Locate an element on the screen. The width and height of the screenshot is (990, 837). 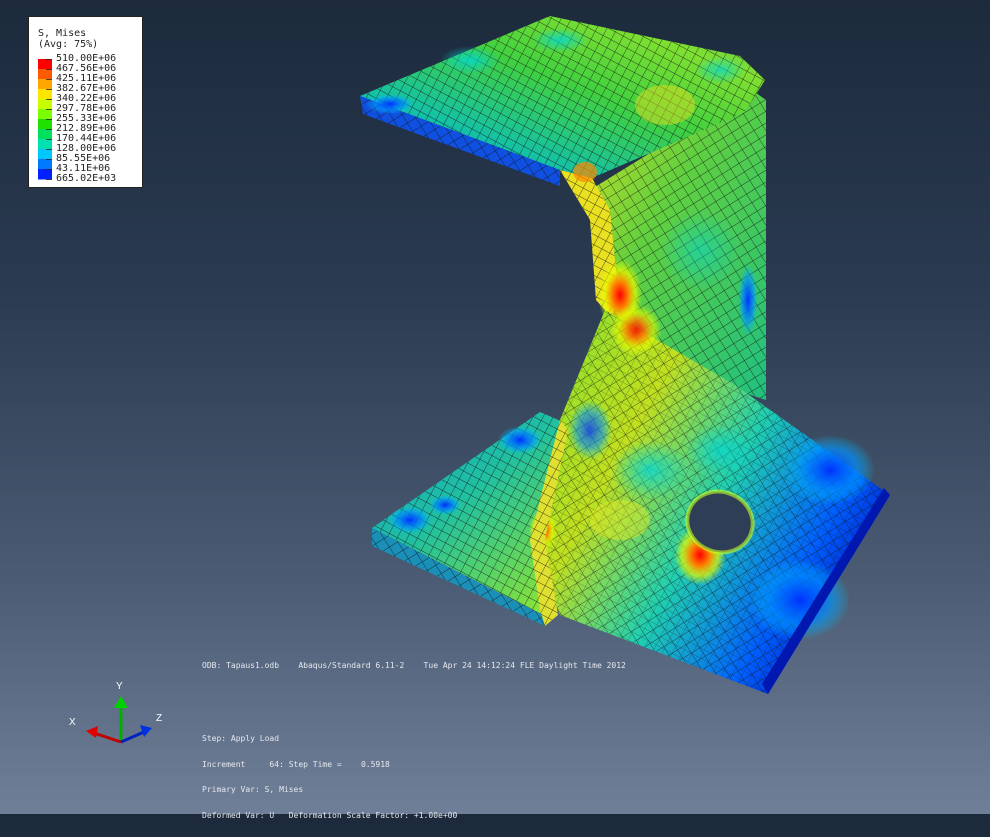
triad-label-z: Z is located at coordinates (159, 718).